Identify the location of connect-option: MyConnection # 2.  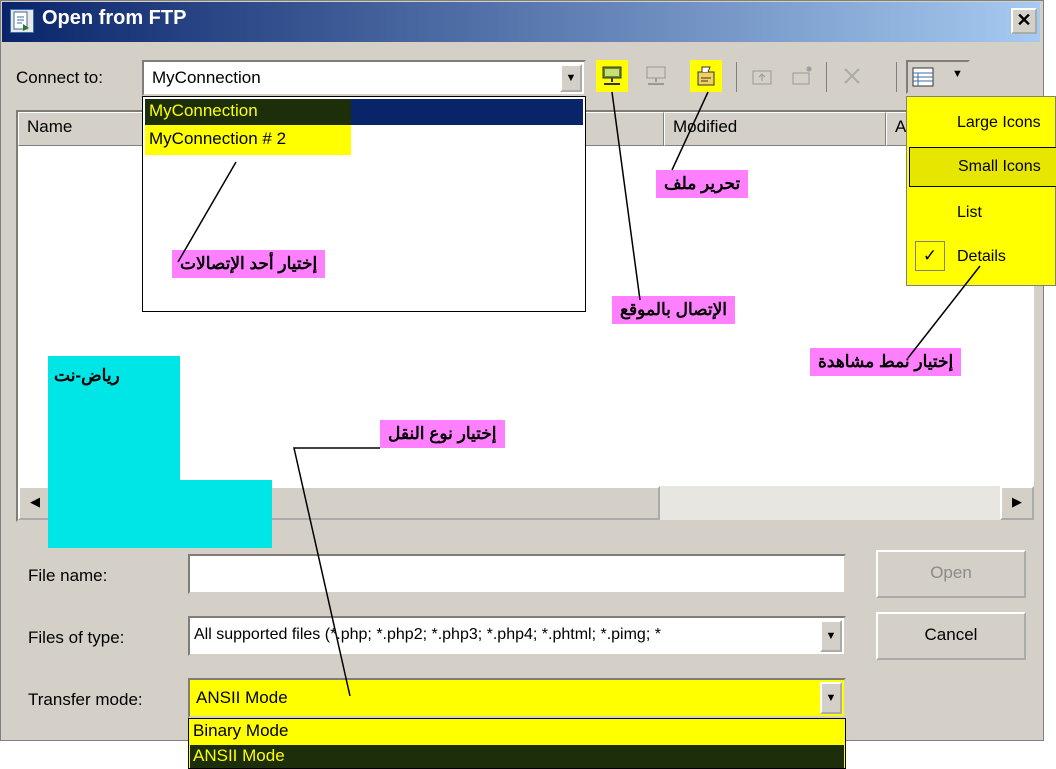
(217, 139).